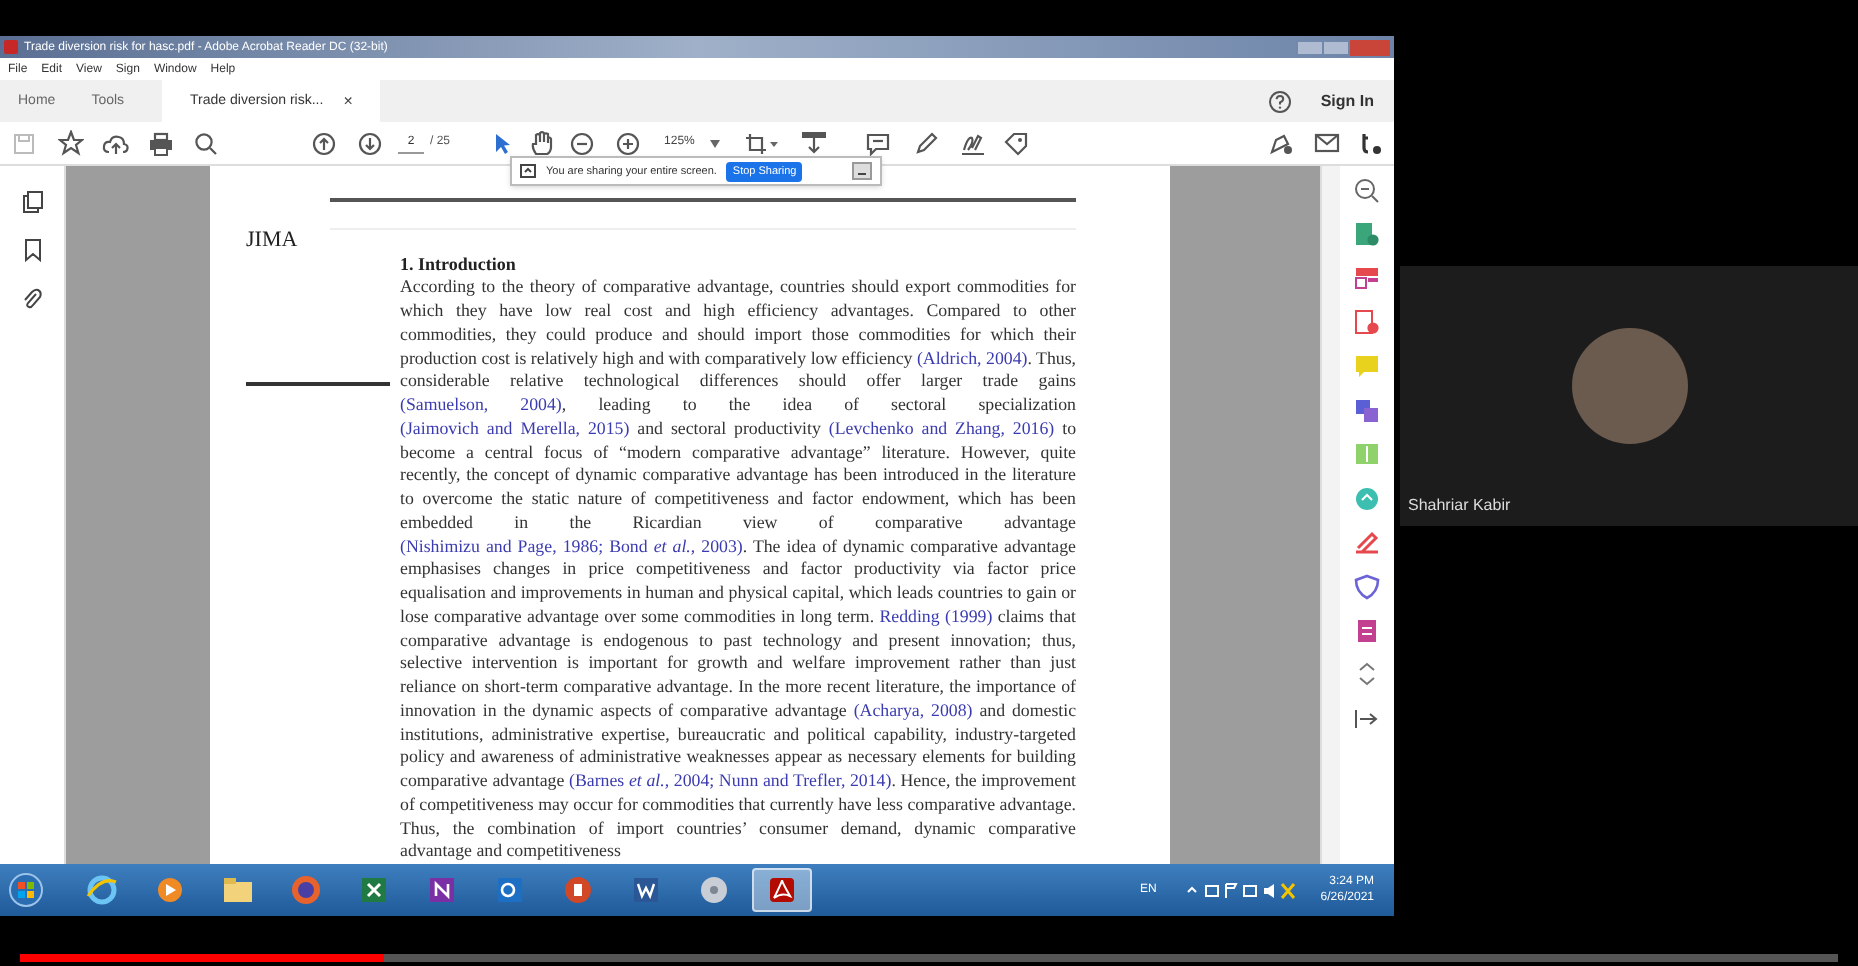 Image resolution: width=1858 pixels, height=966 pixels. What do you see at coordinates (715, 143) in the screenshot?
I see `caret-icon` at bounding box center [715, 143].